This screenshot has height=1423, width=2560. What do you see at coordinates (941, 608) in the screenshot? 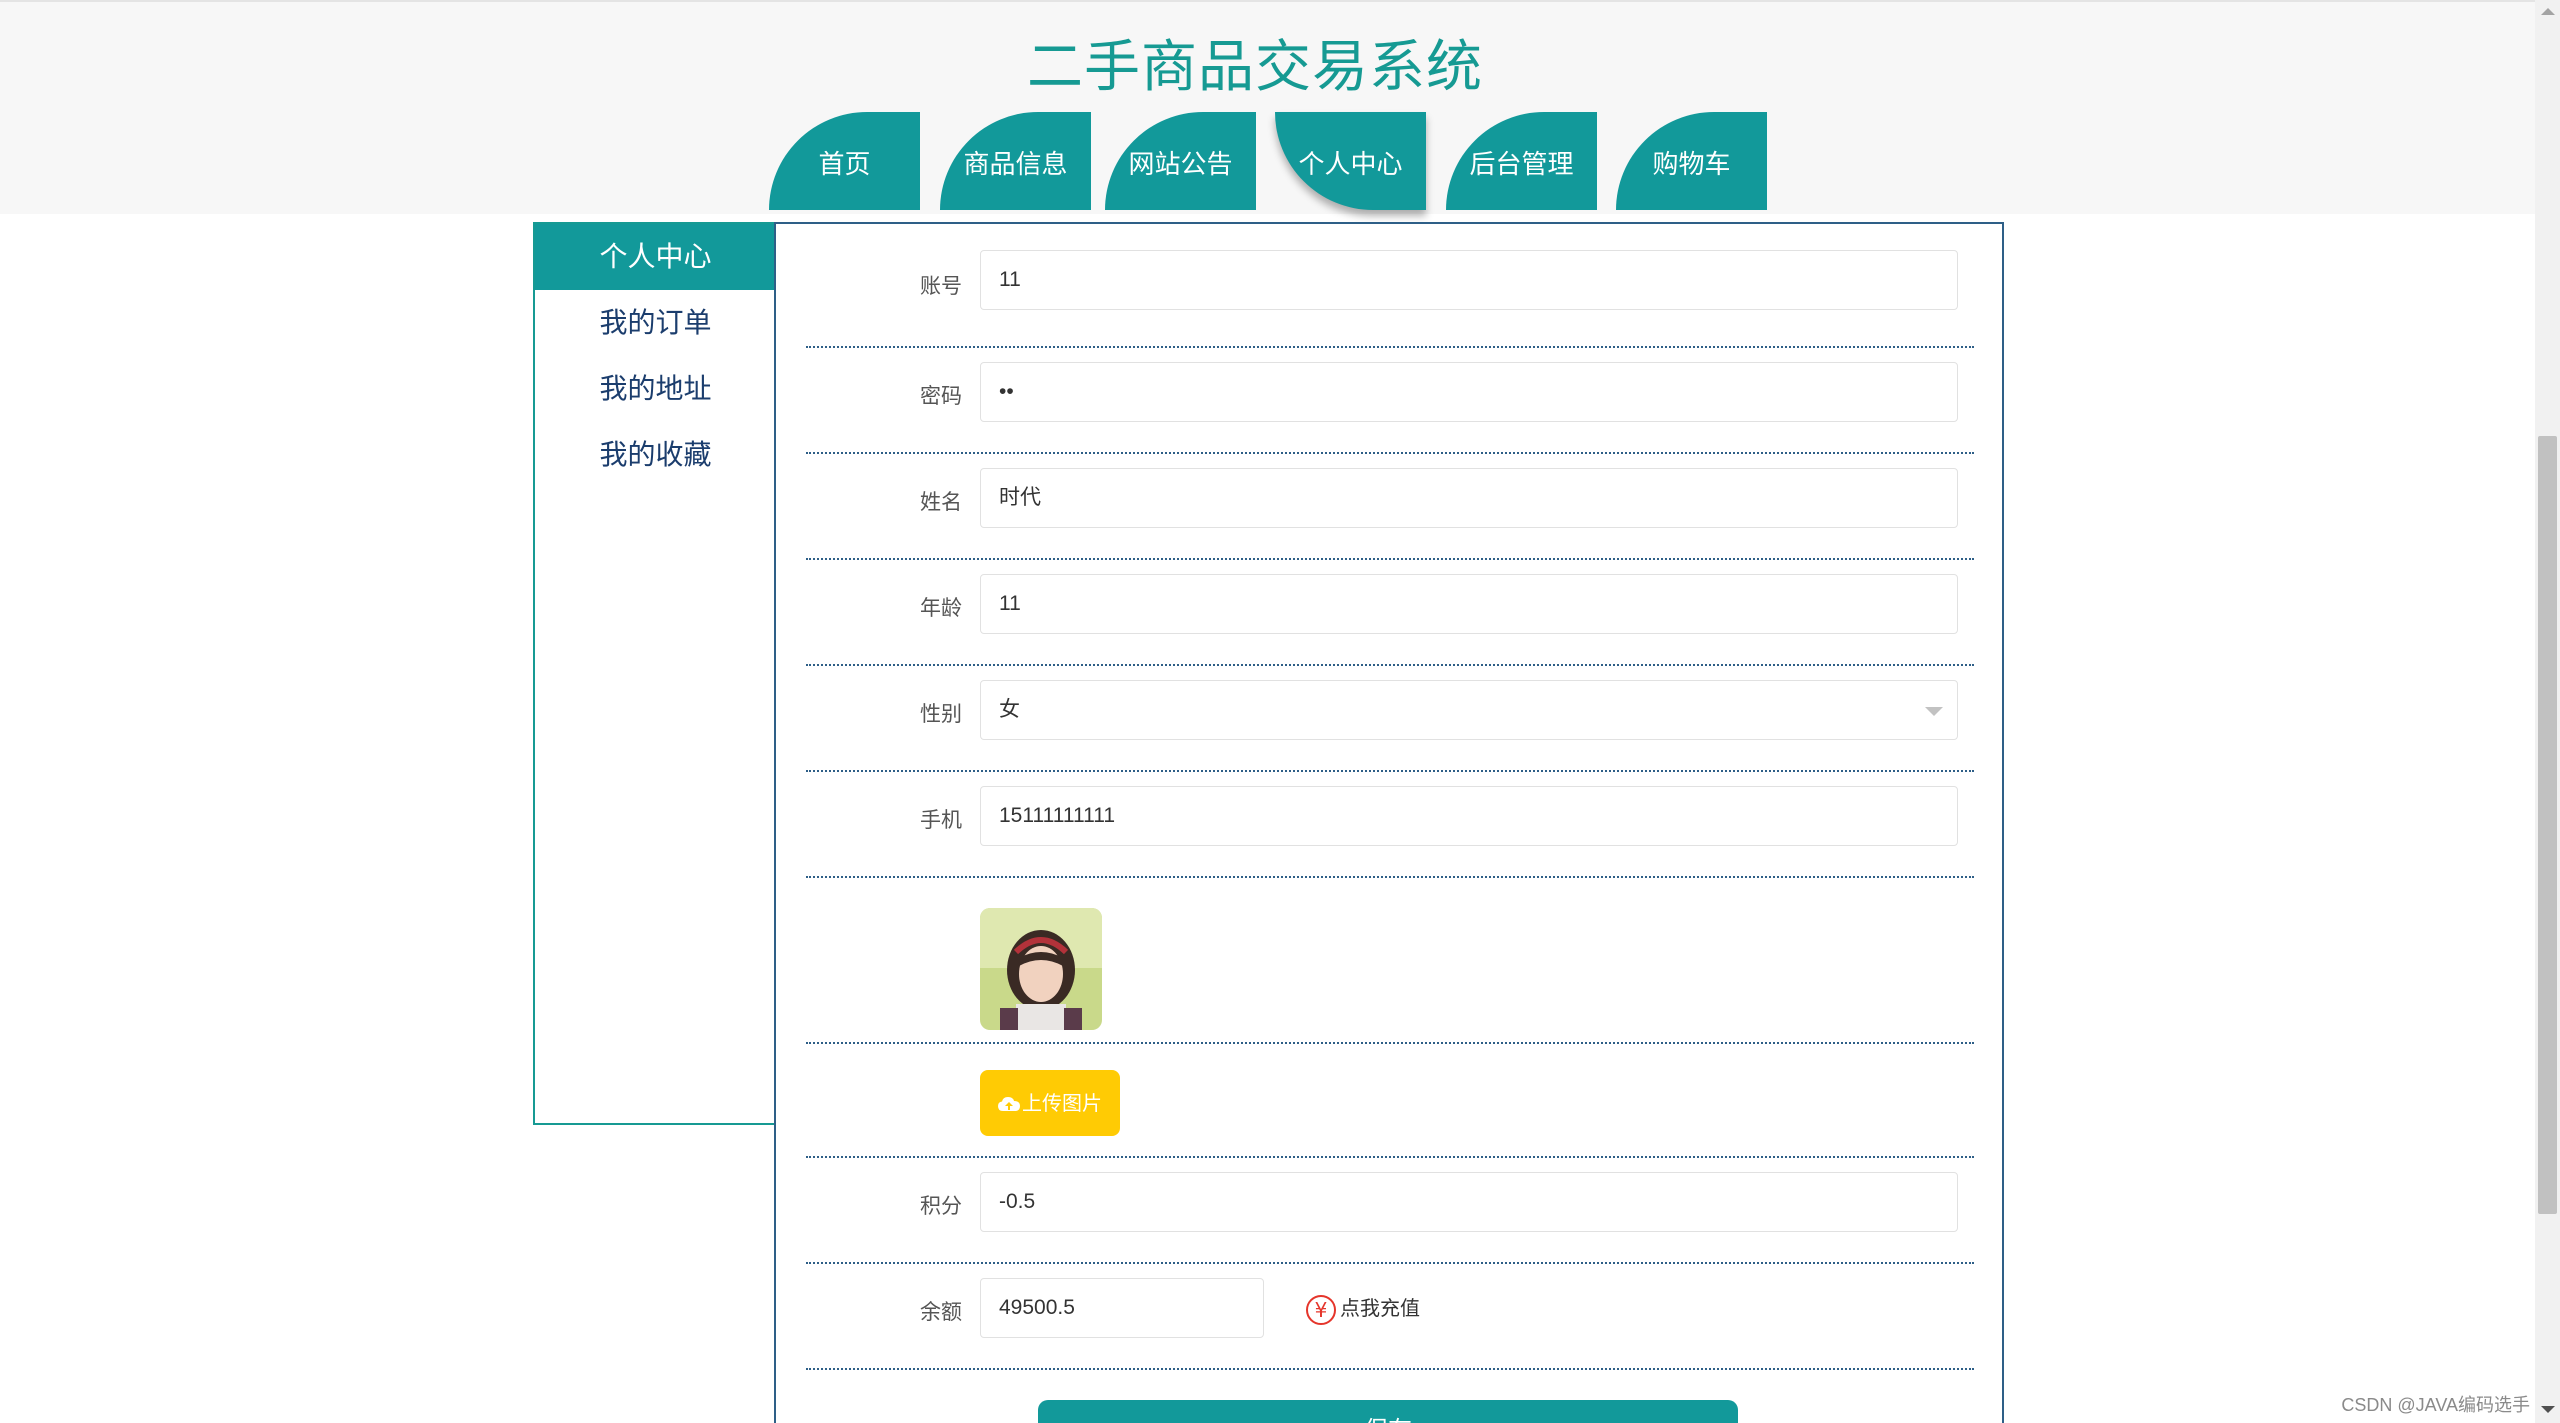
I see `age-label: 年龄` at bounding box center [941, 608].